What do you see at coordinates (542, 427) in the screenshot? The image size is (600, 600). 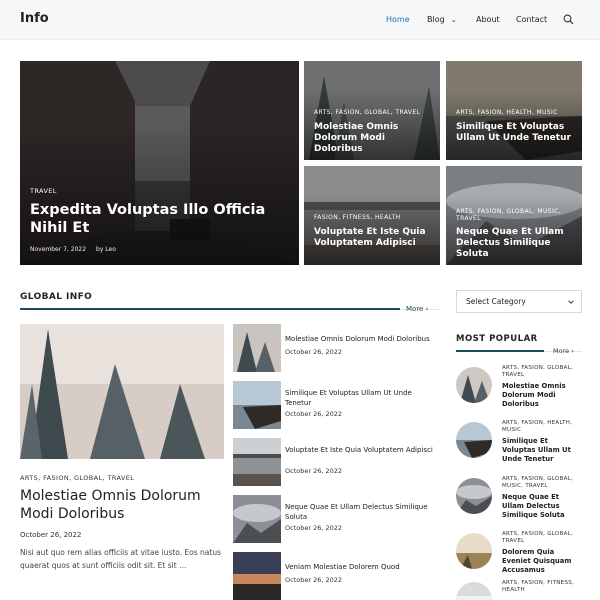 I see `popular-item-category: ARTS, FASION, HEALTH, MUSIC` at bounding box center [542, 427].